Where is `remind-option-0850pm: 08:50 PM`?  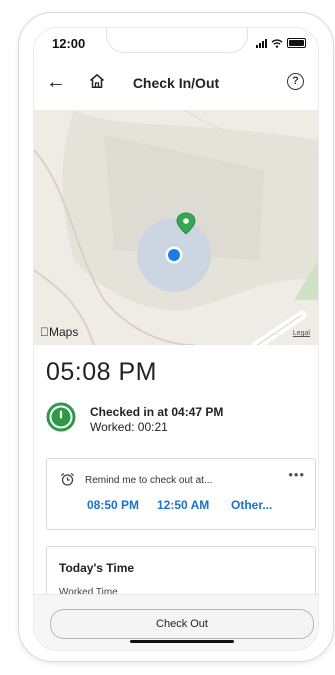 remind-option-0850pm: 08:50 PM is located at coordinates (113, 505).